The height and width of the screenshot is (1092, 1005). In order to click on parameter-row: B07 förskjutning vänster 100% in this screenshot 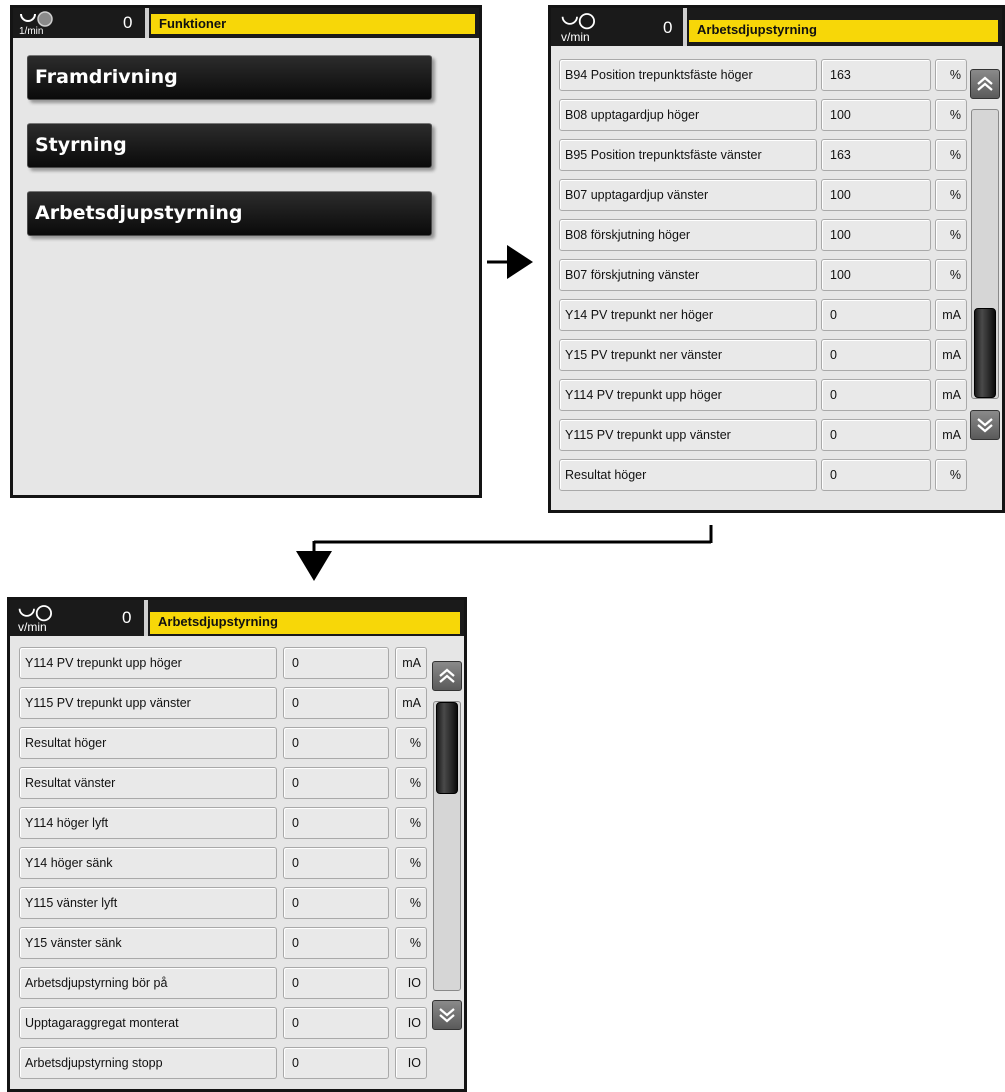, I will do `click(763, 275)`.